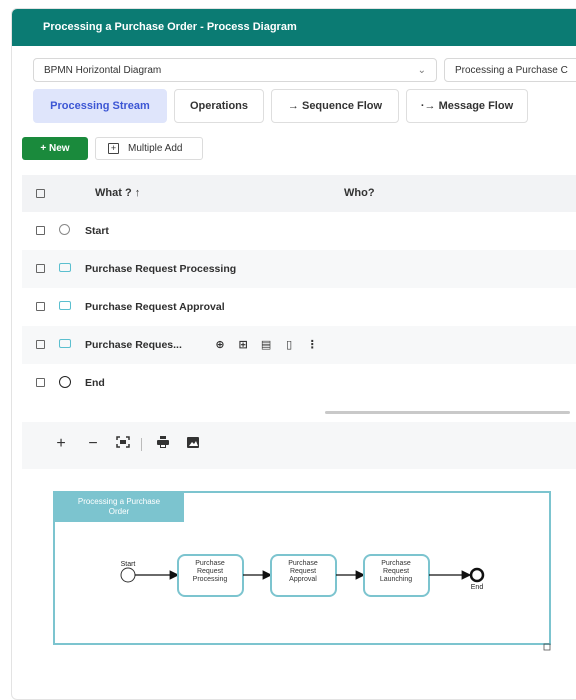  What do you see at coordinates (289, 344) in the screenshot?
I see `delete-icon: ▯` at bounding box center [289, 344].